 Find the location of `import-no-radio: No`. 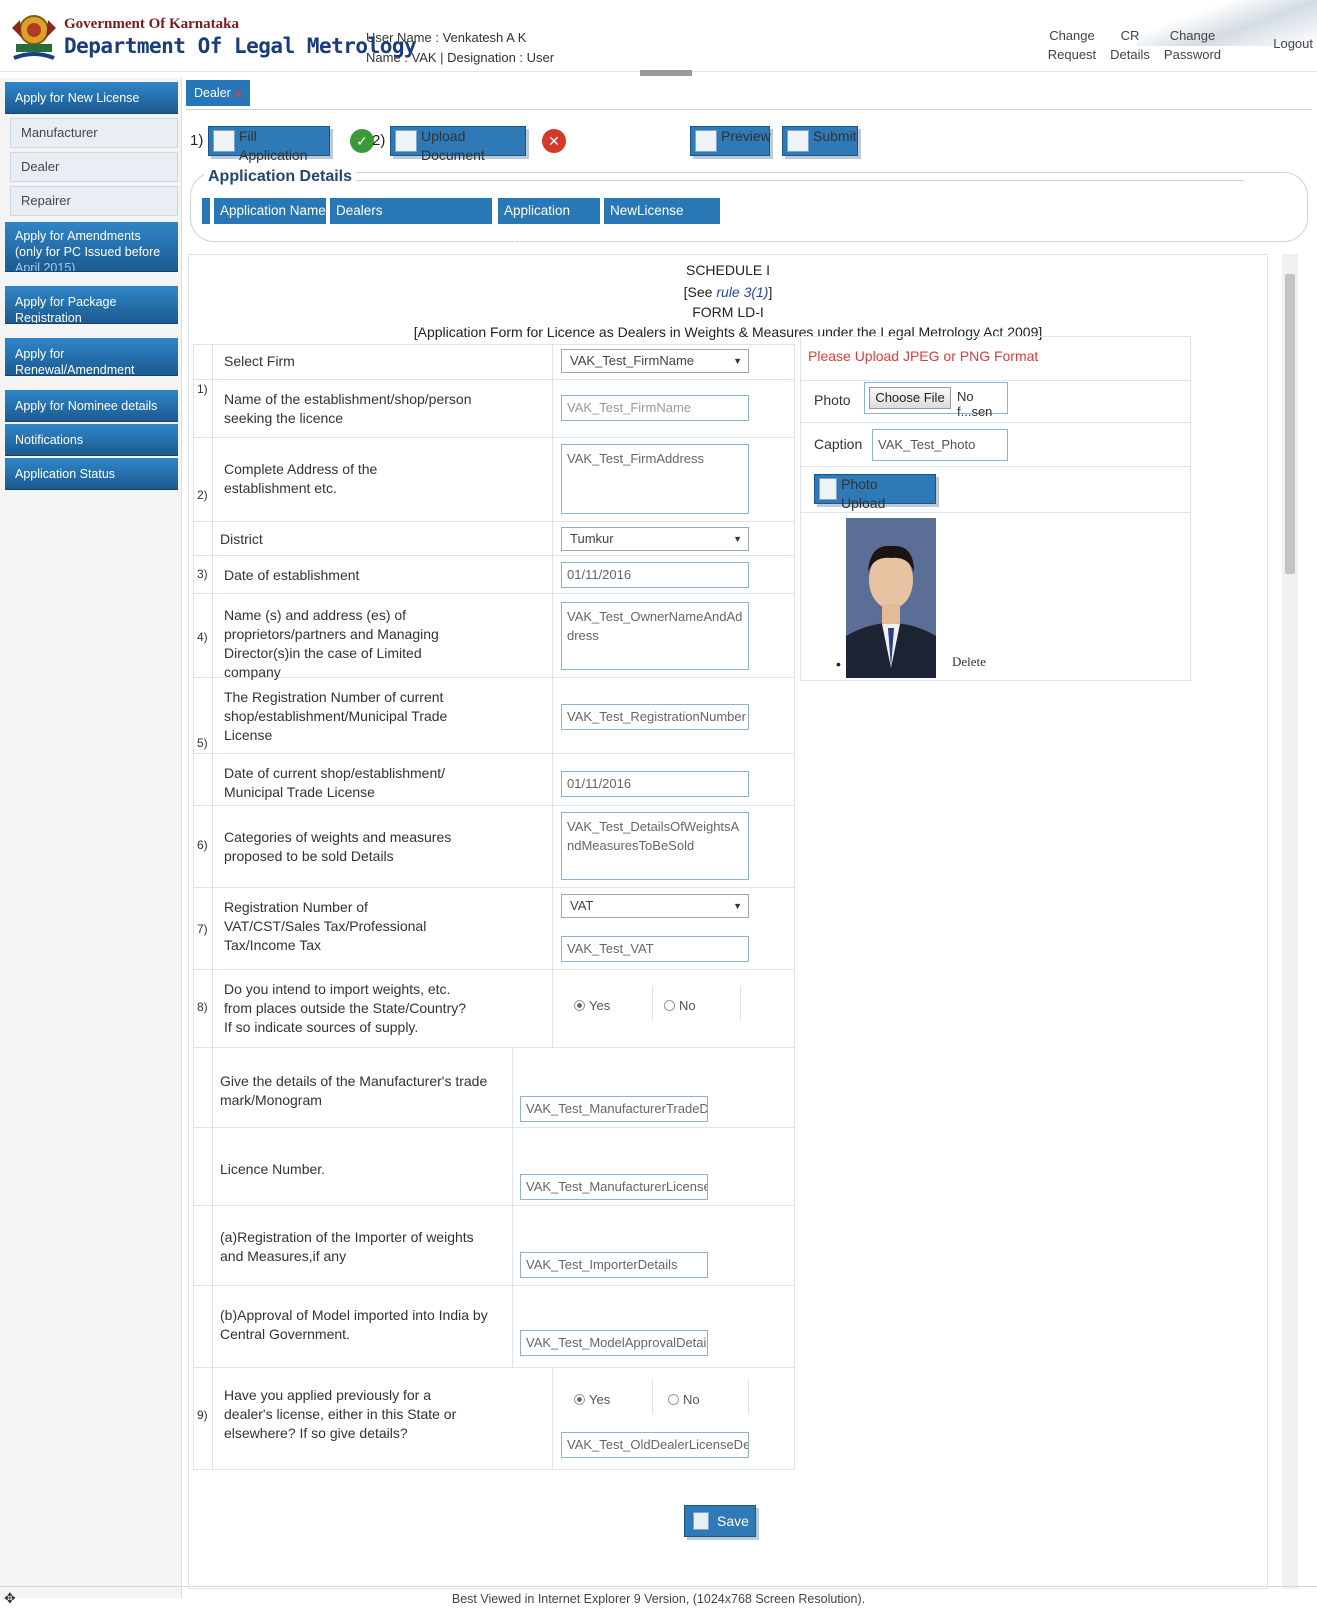

import-no-radio: No is located at coordinates (680, 1005).